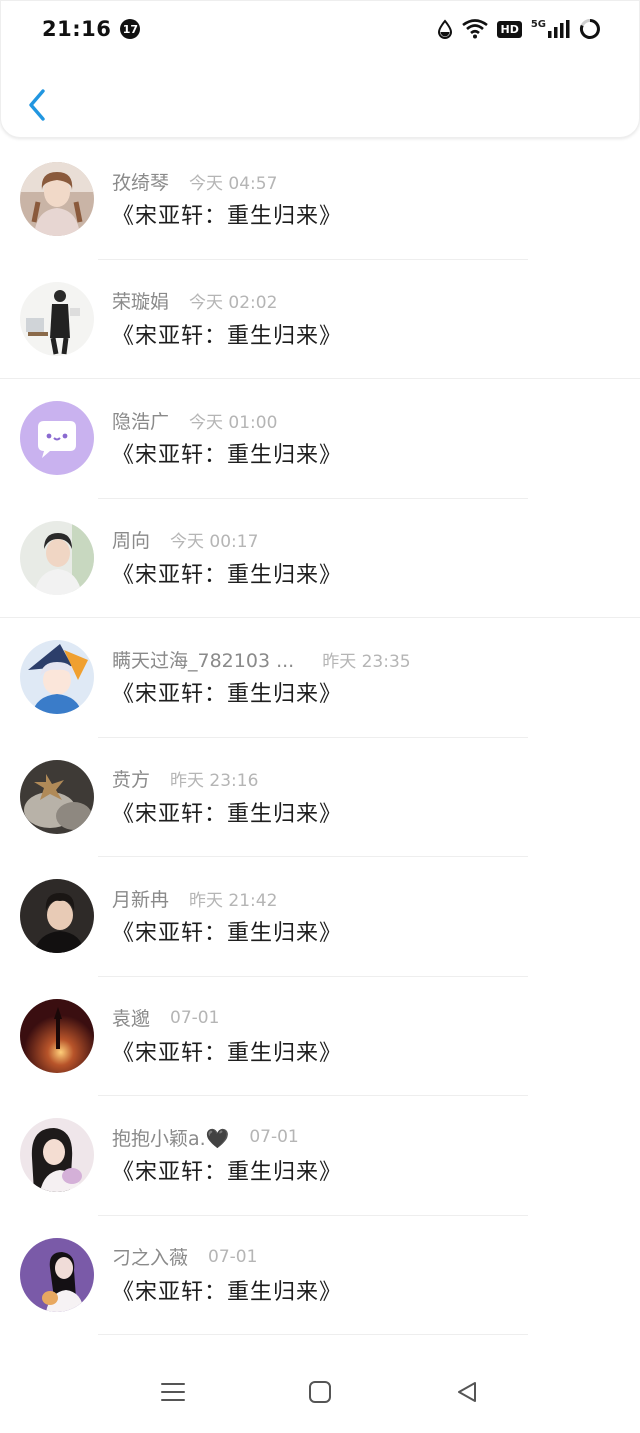  I want to click on message-meta: 荣璇娟 今天 02:02, so click(194, 301).